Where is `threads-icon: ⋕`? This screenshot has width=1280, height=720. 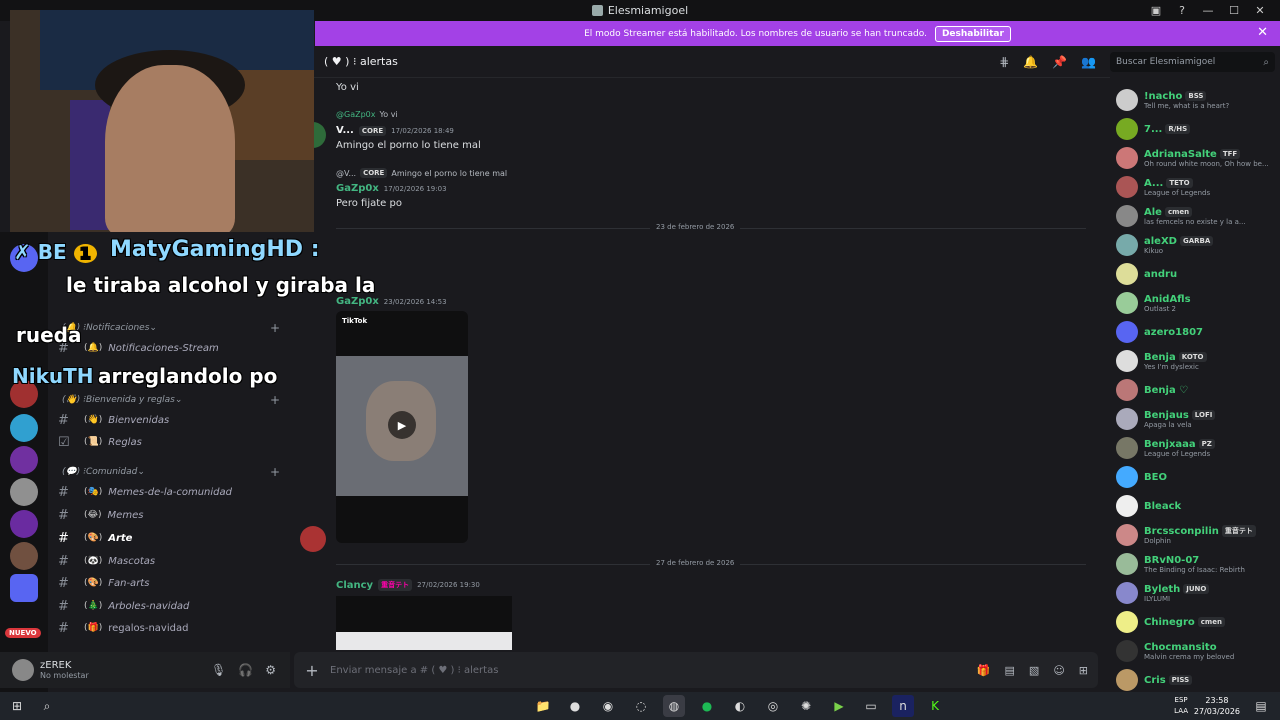
threads-icon: ⋕ is located at coordinates (1004, 62).